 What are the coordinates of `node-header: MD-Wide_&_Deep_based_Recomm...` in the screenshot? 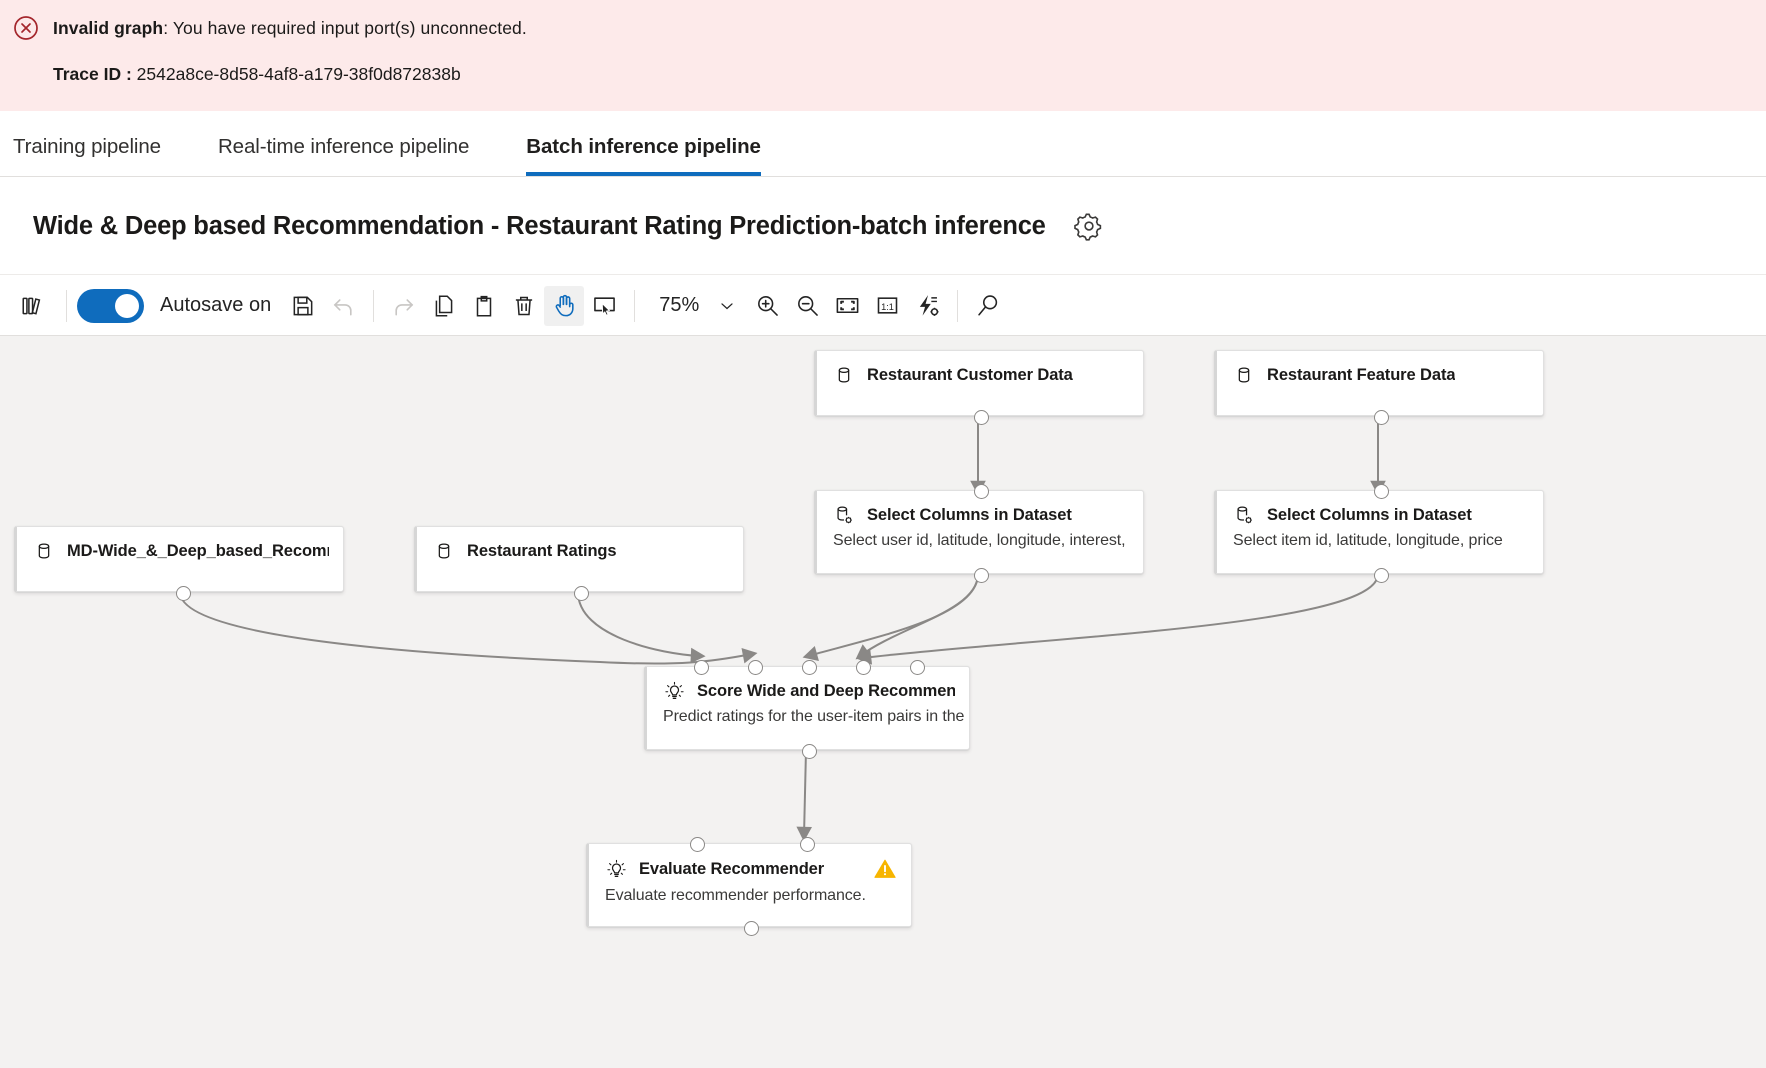 It's located at (180, 544).